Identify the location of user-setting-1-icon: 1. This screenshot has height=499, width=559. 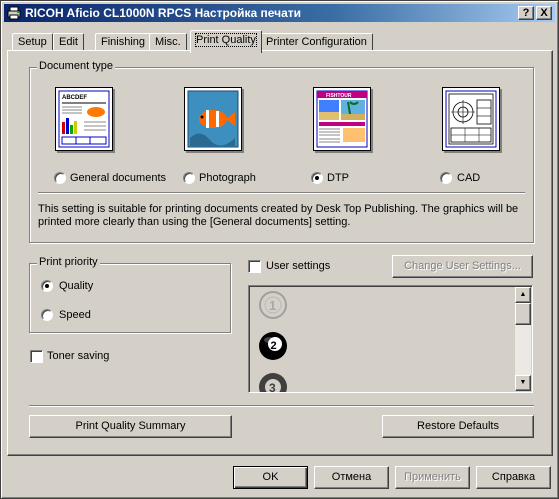
(273, 306).